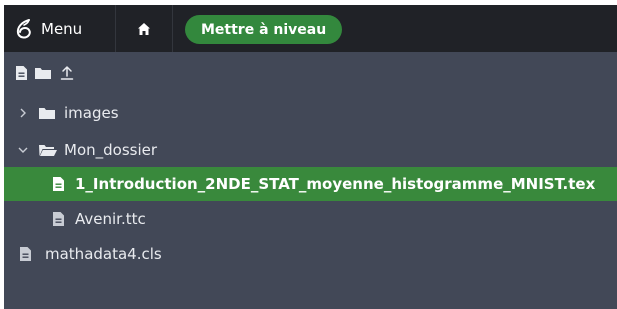 The width and height of the screenshot is (617, 309). What do you see at coordinates (91, 113) in the screenshot?
I see `tree-item-label: images` at bounding box center [91, 113].